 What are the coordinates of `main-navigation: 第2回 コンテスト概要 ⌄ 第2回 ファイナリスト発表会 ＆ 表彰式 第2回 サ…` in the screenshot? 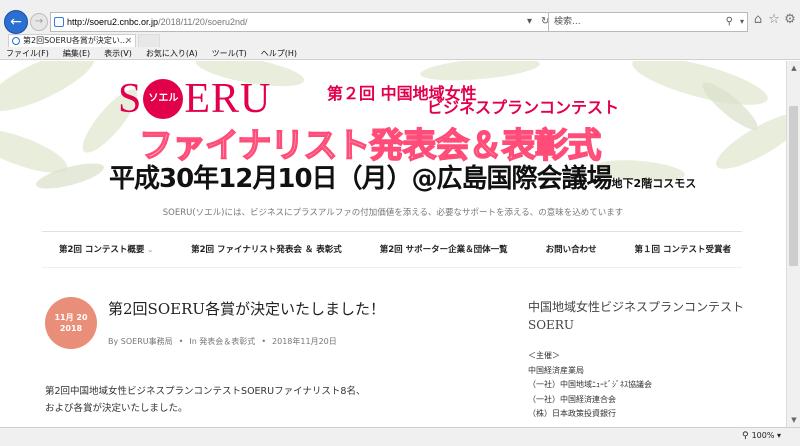 It's located at (395, 249).